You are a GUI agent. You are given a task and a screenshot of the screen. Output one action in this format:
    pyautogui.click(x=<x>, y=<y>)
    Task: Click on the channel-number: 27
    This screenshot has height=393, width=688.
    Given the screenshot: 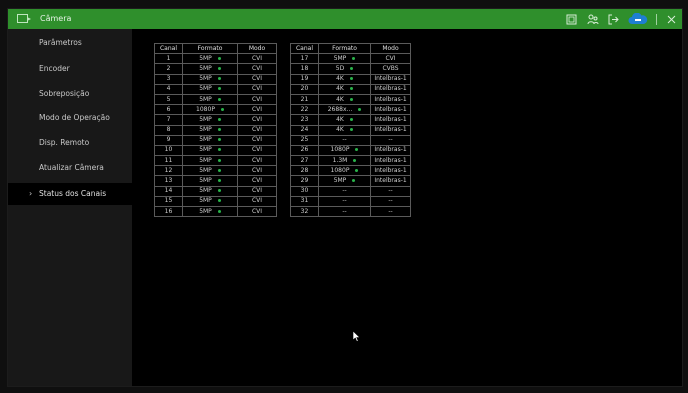 What is the action you would take?
    pyautogui.click(x=304, y=161)
    